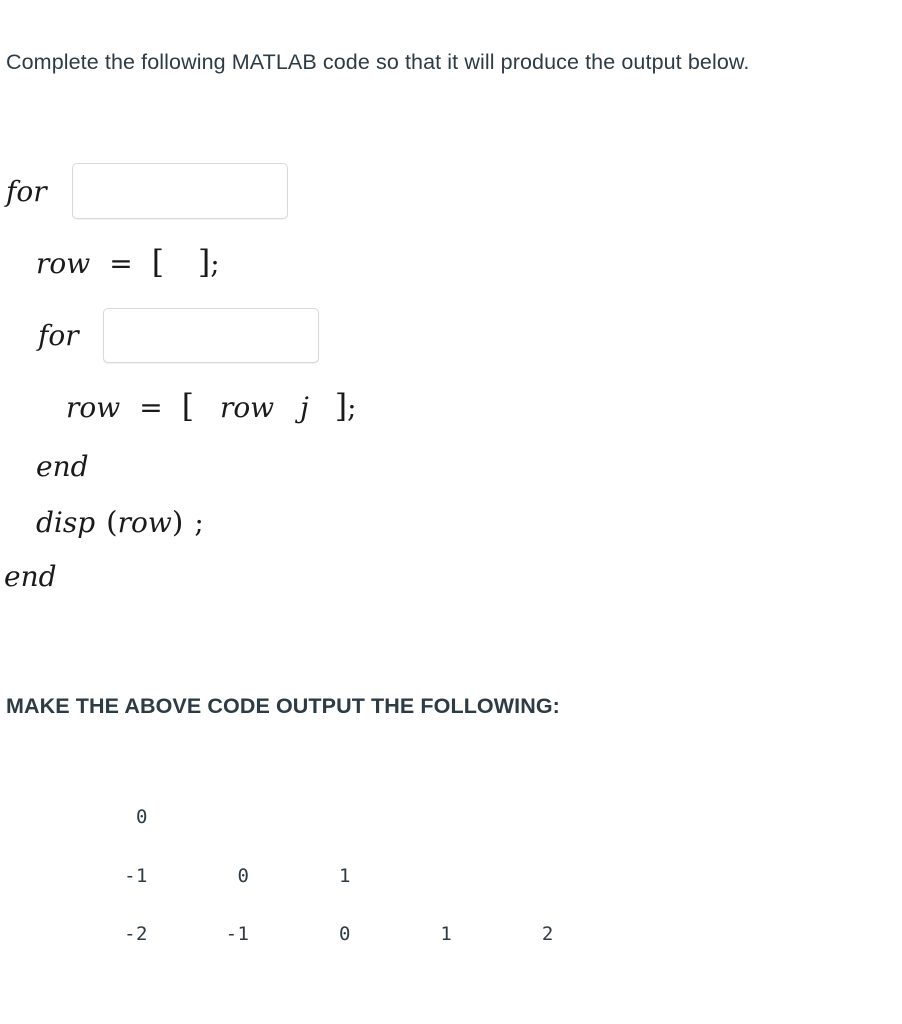 Image resolution: width=902 pixels, height=1024 pixels. I want to click on expected-output-block: 0 -1 0 1 -2 -1 0 1 2, so click(306, 894).